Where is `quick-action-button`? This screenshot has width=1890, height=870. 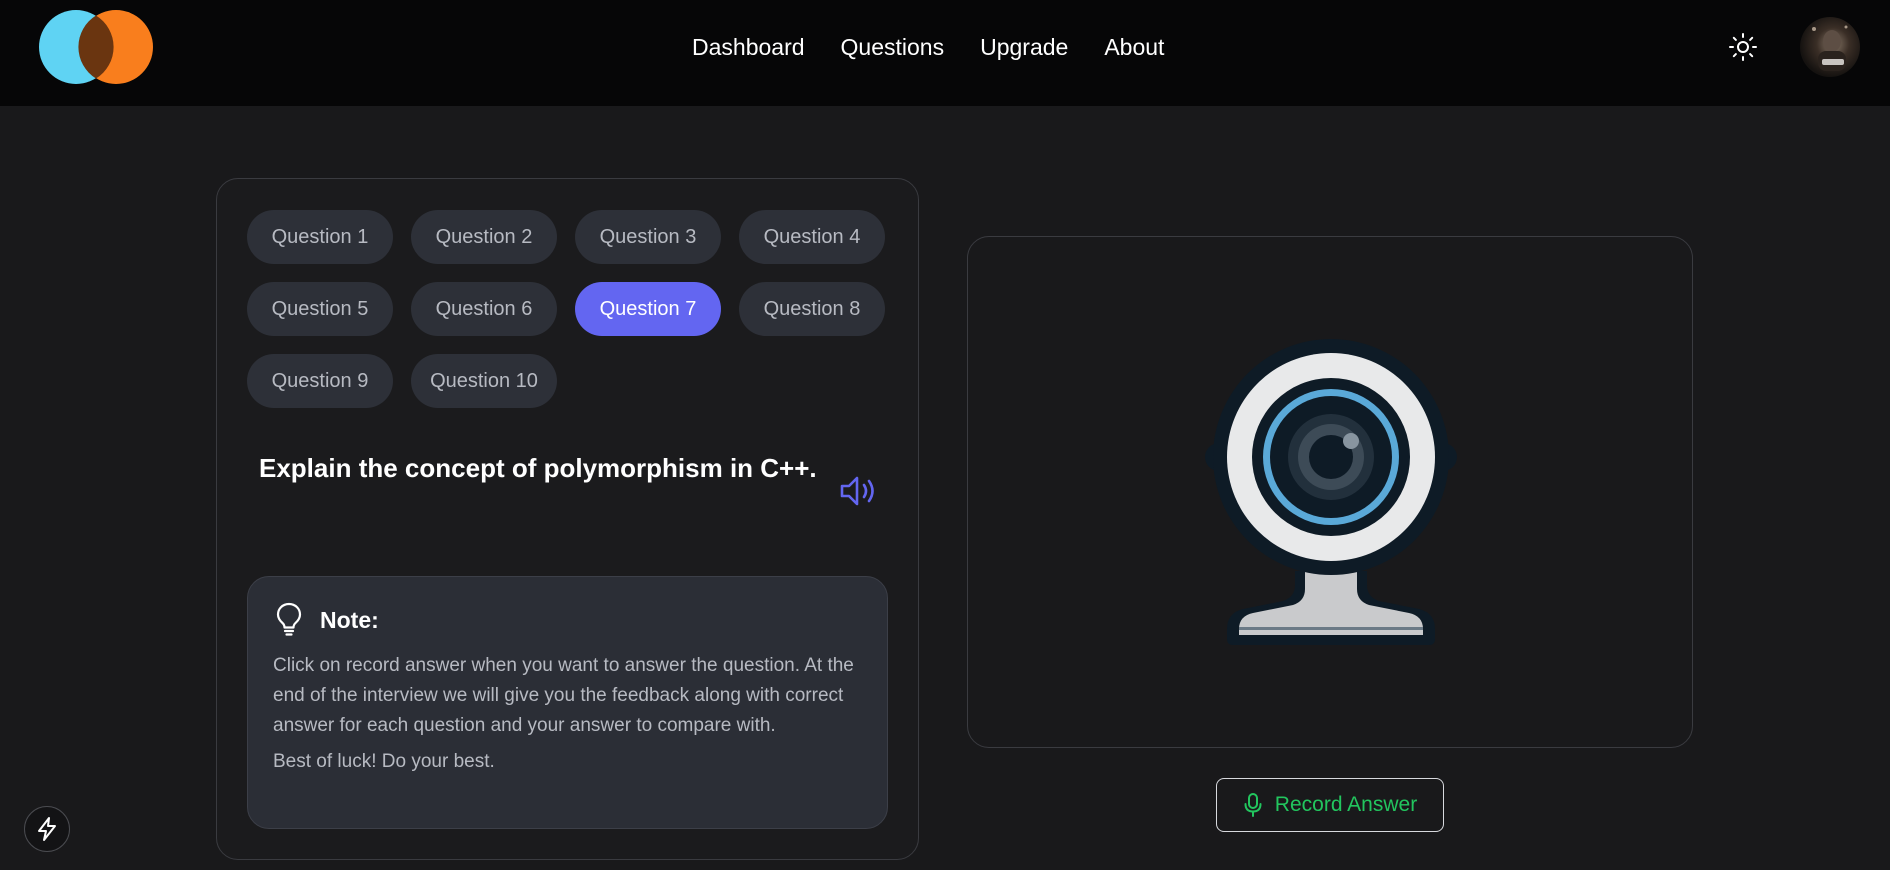
quick-action-button is located at coordinates (47, 829).